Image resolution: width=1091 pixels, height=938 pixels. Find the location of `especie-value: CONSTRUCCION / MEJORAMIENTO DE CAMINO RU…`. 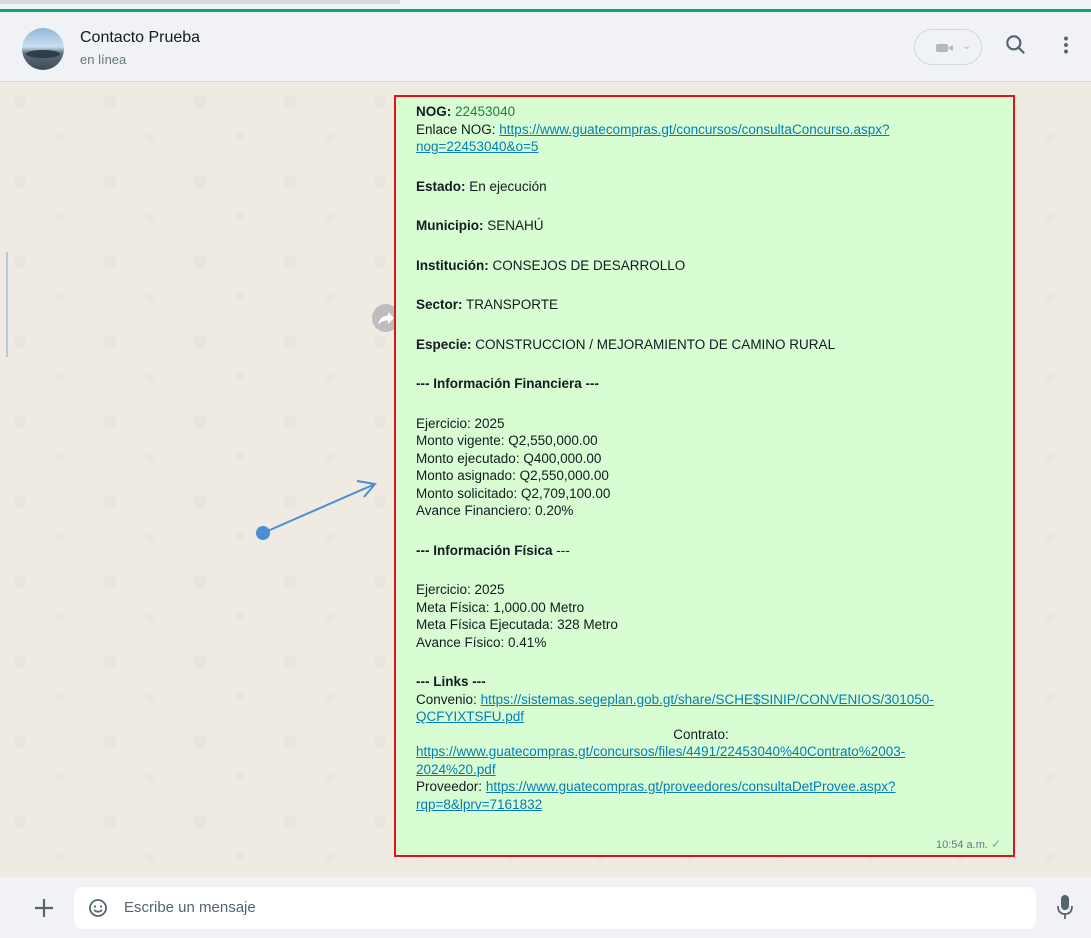

especie-value: CONSTRUCCION / MEJORAMIENTO DE CAMINO RU… is located at coordinates (655, 344).